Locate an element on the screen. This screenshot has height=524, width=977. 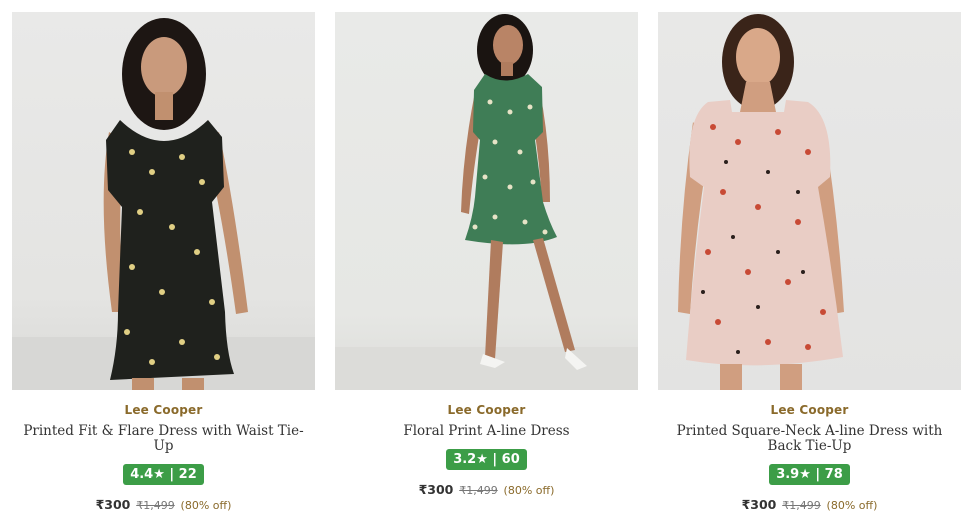
product-title: Floral Print A-line Dress is located at coordinates (486, 431).